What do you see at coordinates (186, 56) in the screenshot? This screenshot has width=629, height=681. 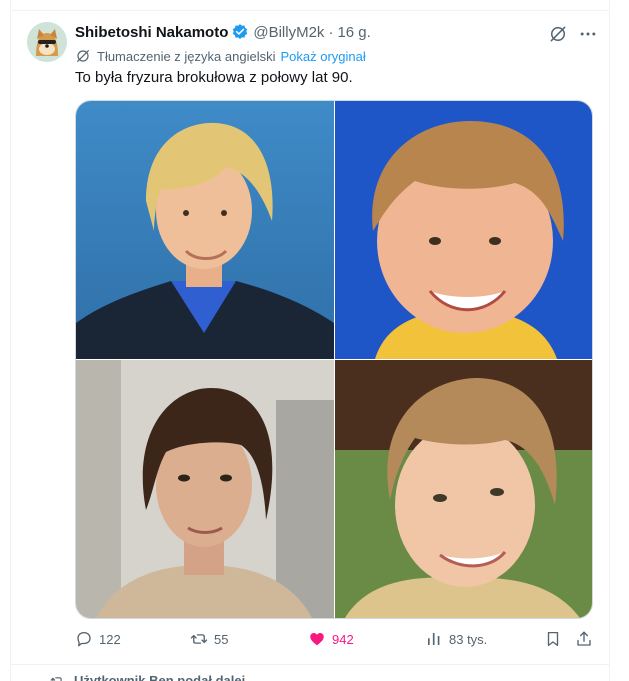 I see `translated-from-label: Tłumaczenie z języka angielski` at bounding box center [186, 56].